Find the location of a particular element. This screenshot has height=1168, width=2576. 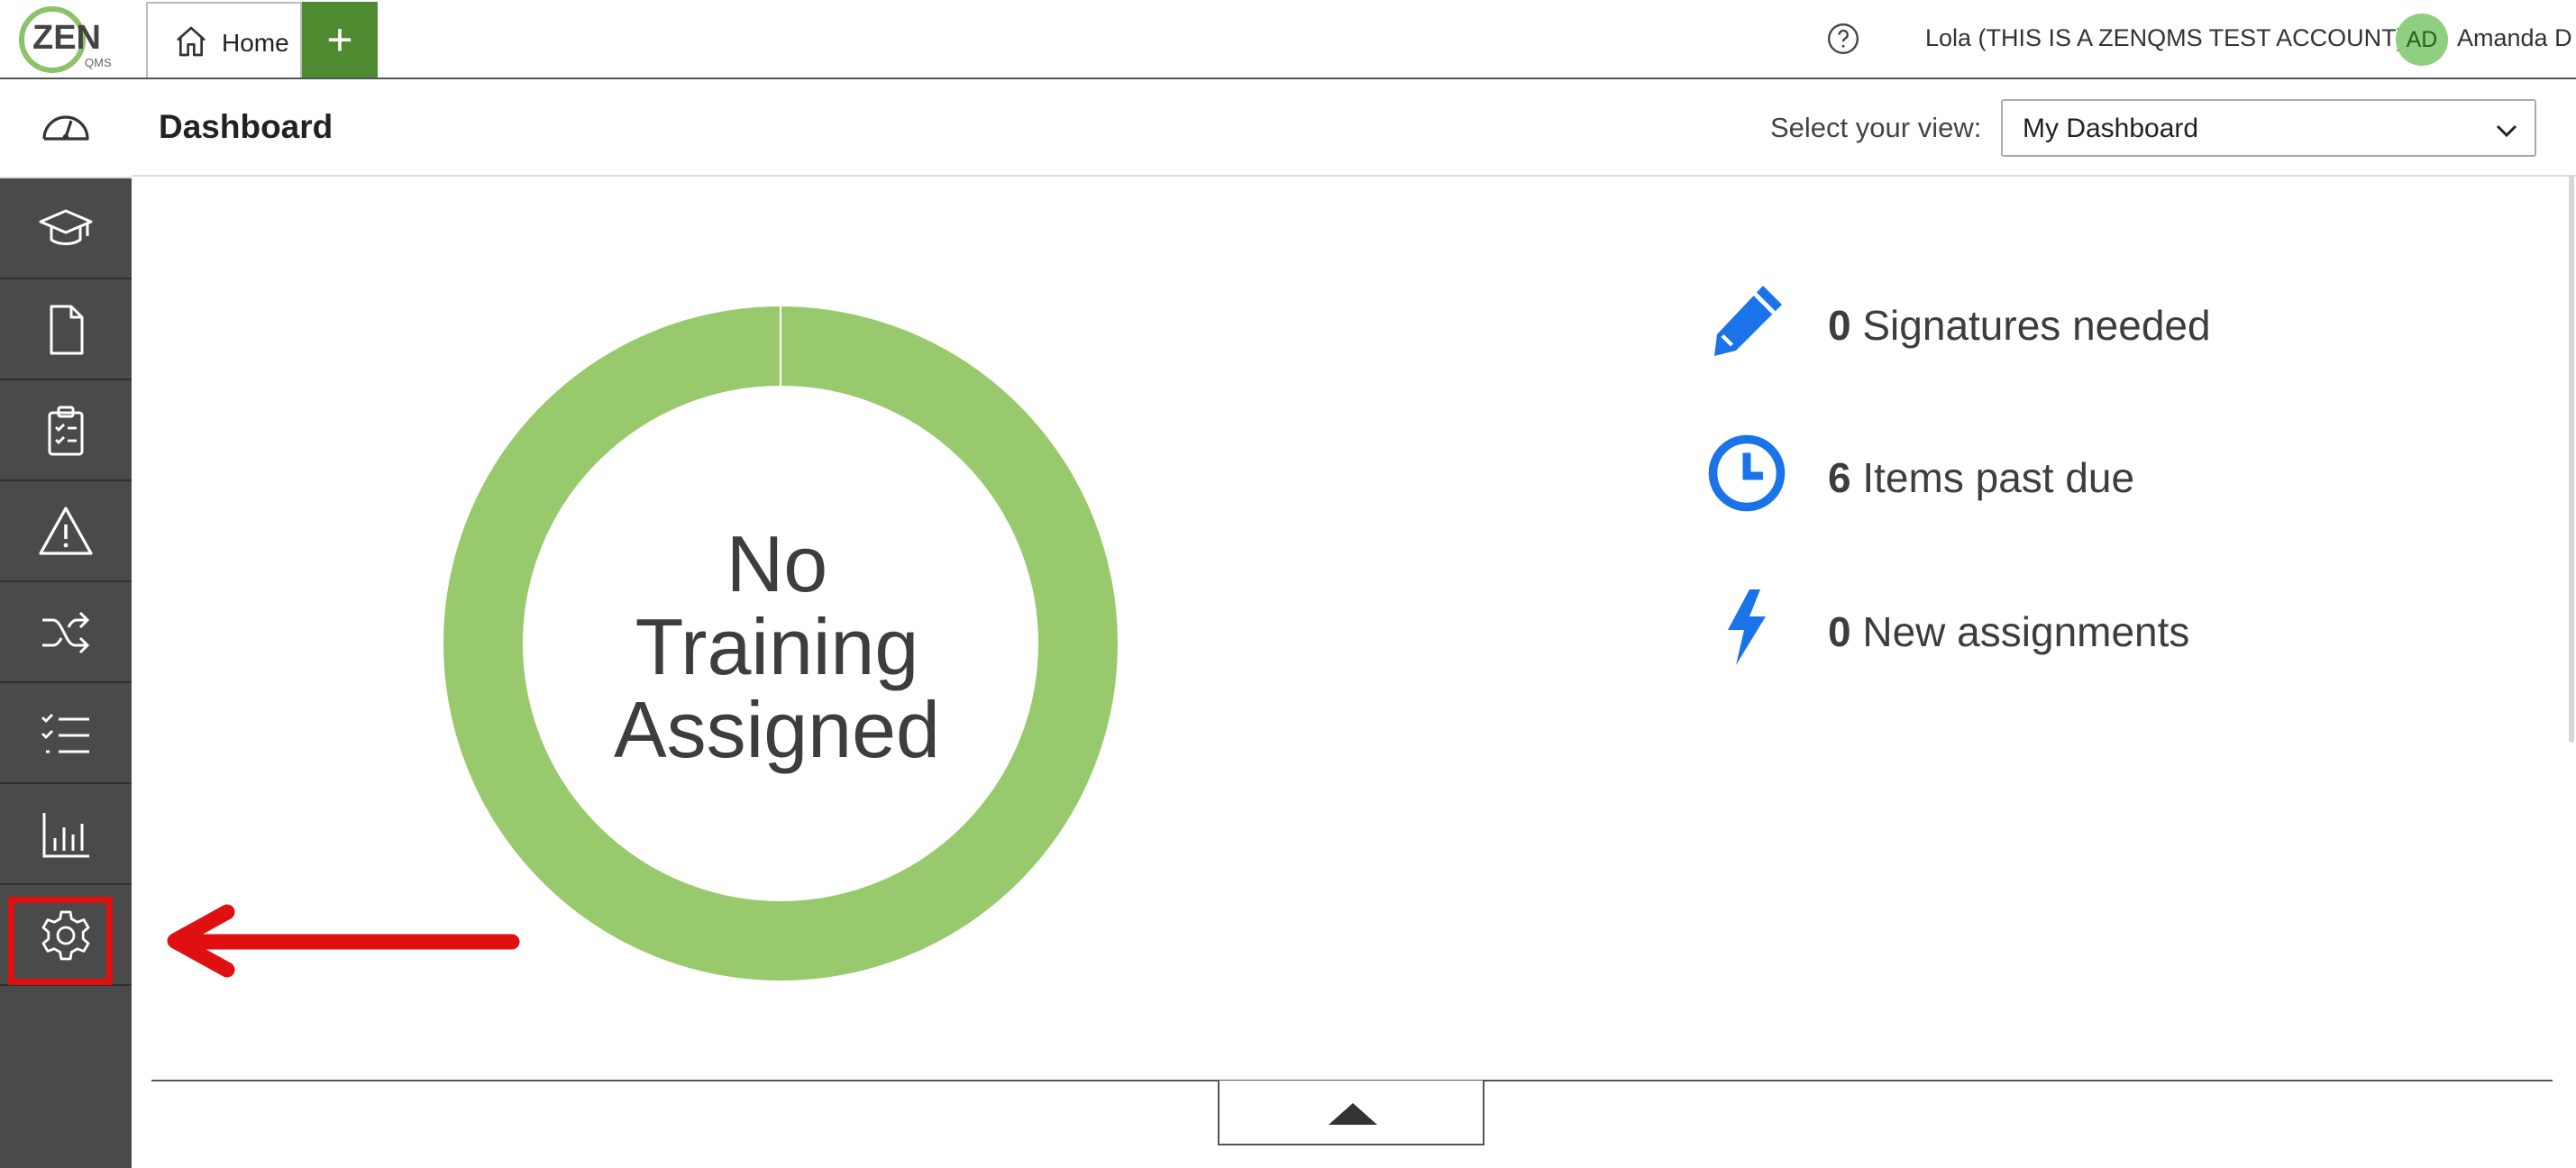

chevron-down-icon is located at coordinates (2506, 131).